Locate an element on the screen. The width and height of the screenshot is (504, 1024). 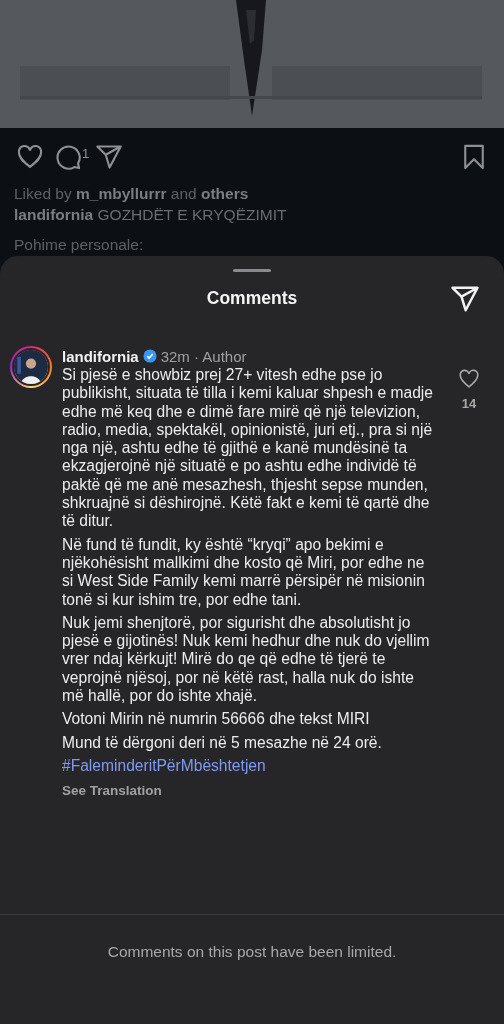
hashtag-link: #FaleminderitPërMbështetjen is located at coordinates (250, 766).